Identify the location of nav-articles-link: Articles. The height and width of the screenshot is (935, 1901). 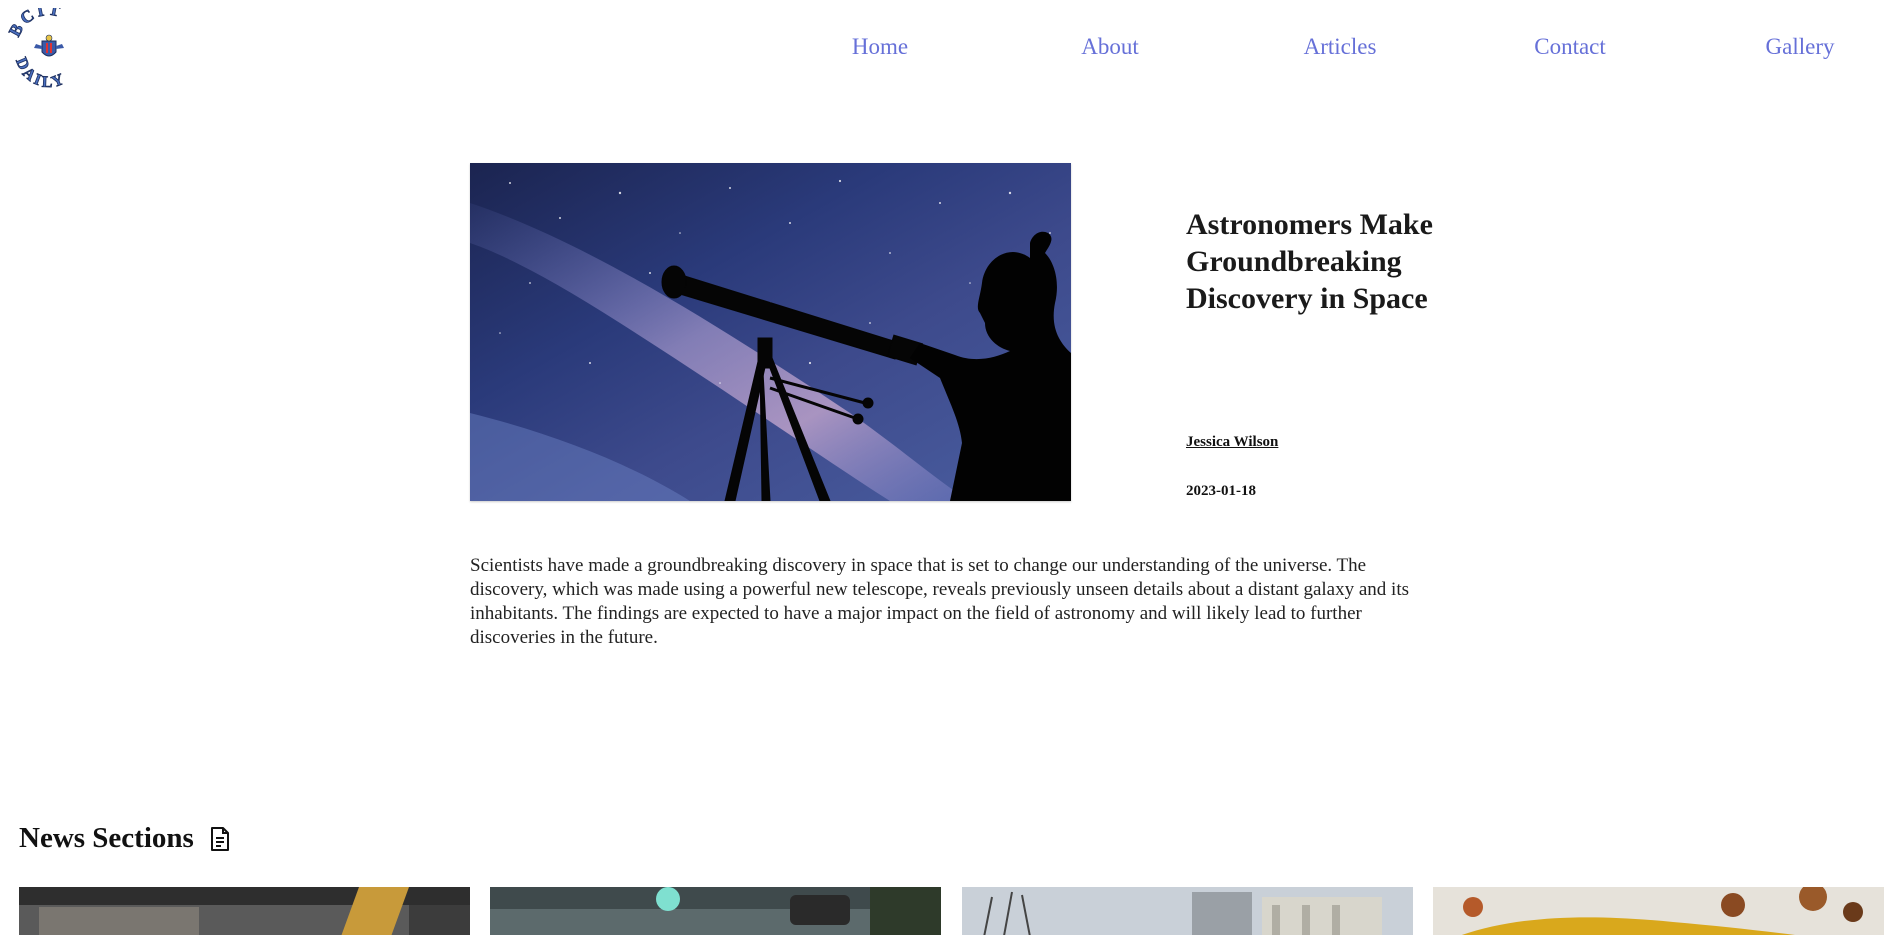
(1340, 47).